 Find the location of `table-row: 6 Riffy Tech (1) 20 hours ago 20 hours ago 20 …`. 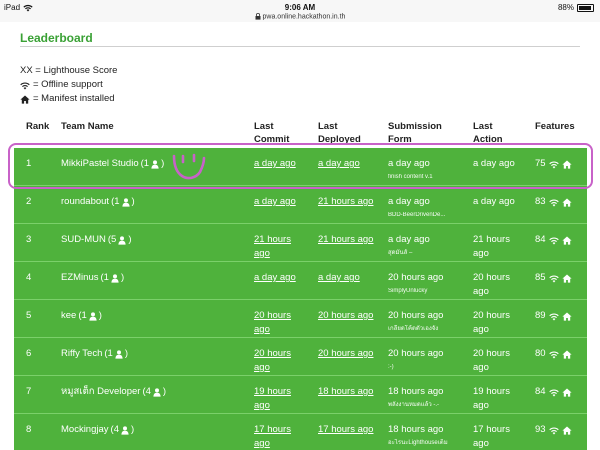

table-row: 6 Riffy Tech (1) 20 hours ago 20 hours ago 20 … is located at coordinates (300, 357).